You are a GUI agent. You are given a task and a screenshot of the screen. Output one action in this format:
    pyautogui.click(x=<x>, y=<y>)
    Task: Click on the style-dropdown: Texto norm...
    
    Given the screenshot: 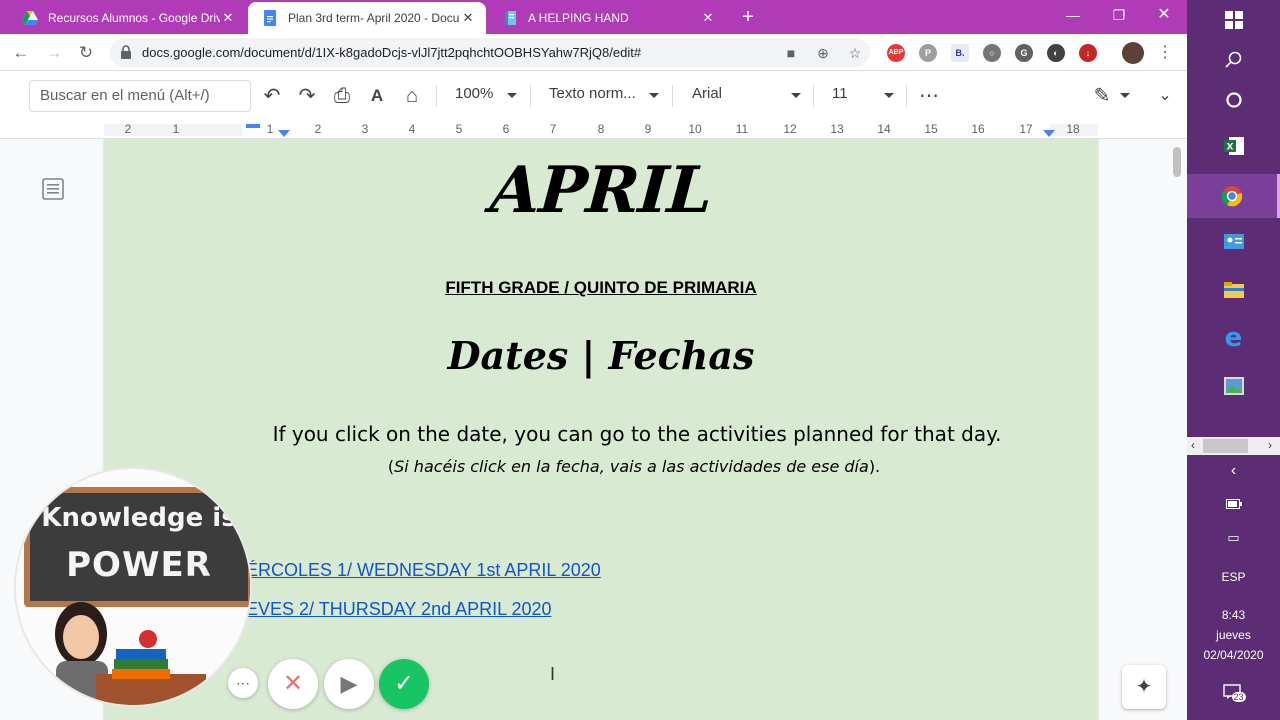 What is the action you would take?
    pyautogui.click(x=605, y=93)
    